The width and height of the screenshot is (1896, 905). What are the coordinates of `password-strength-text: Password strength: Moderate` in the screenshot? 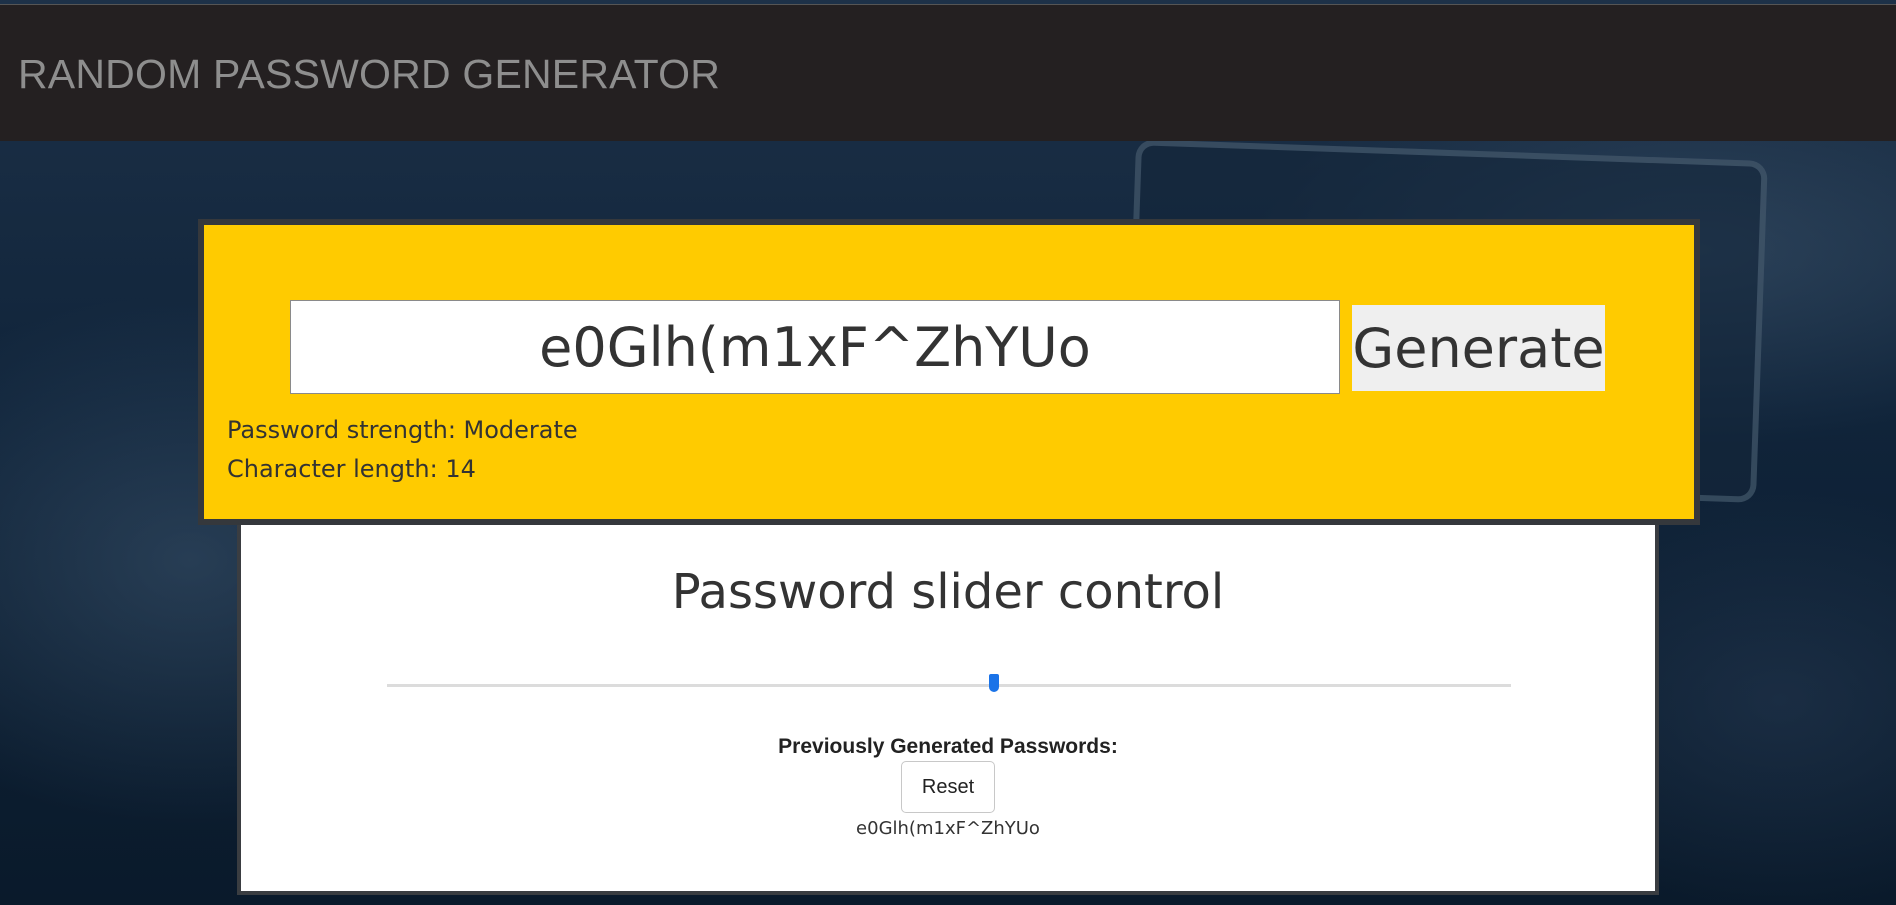 It's located at (402, 430).